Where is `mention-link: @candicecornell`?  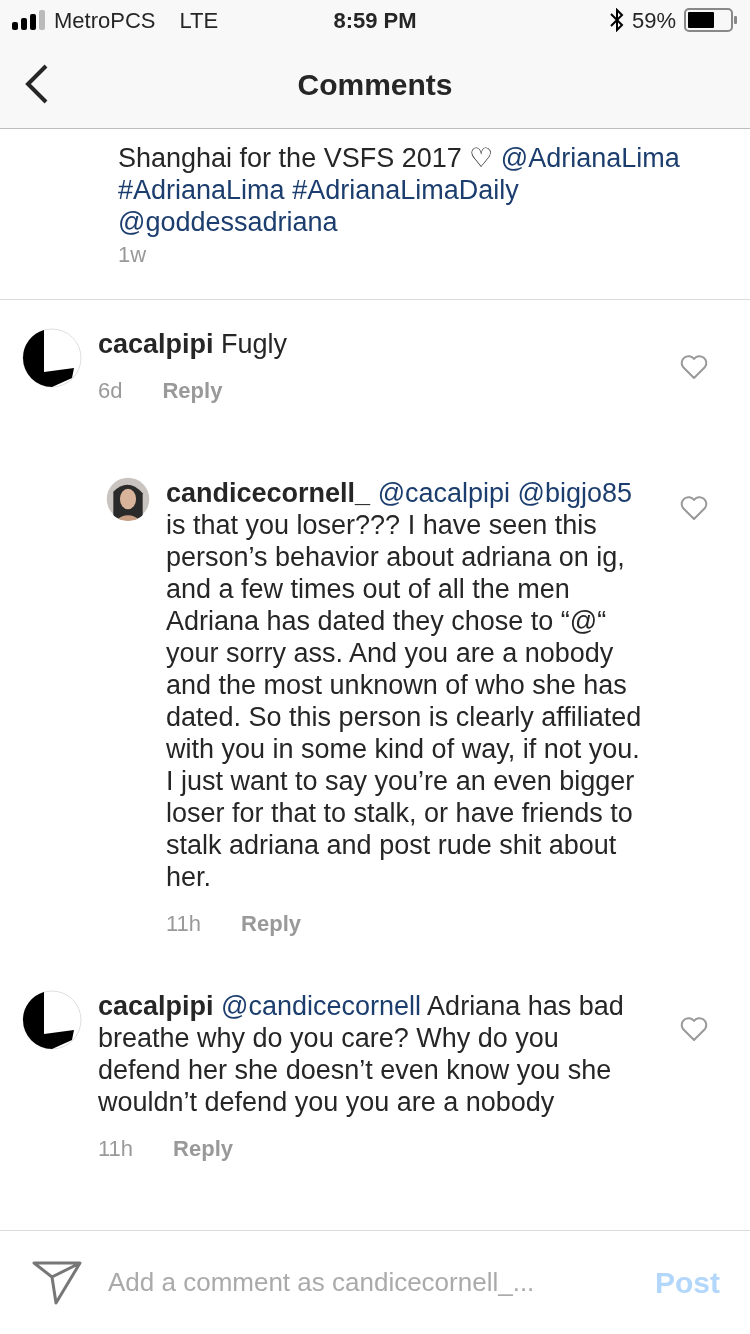 mention-link: @candicecornell is located at coordinates (321, 1006).